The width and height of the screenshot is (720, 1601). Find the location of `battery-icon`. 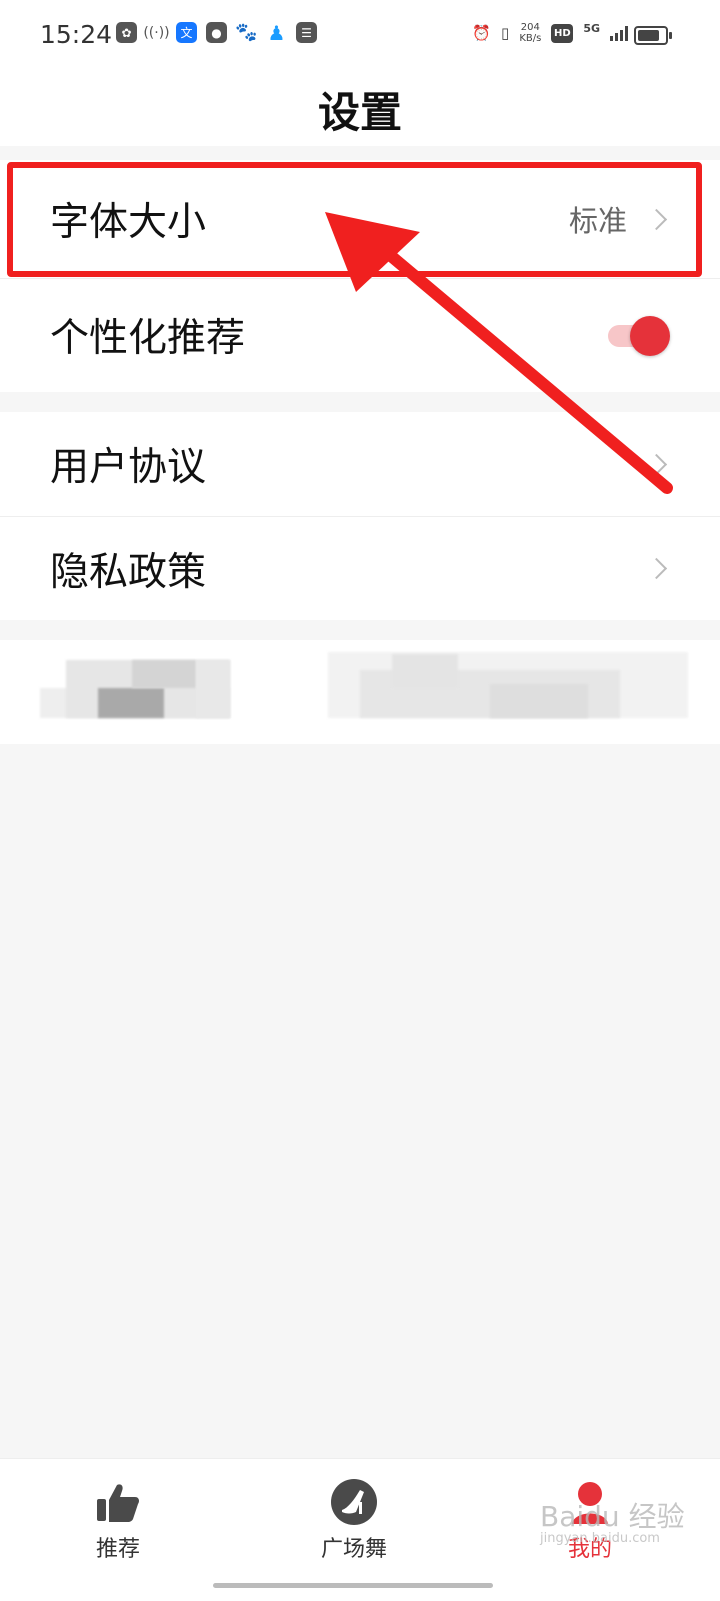

battery-icon is located at coordinates (653, 35).